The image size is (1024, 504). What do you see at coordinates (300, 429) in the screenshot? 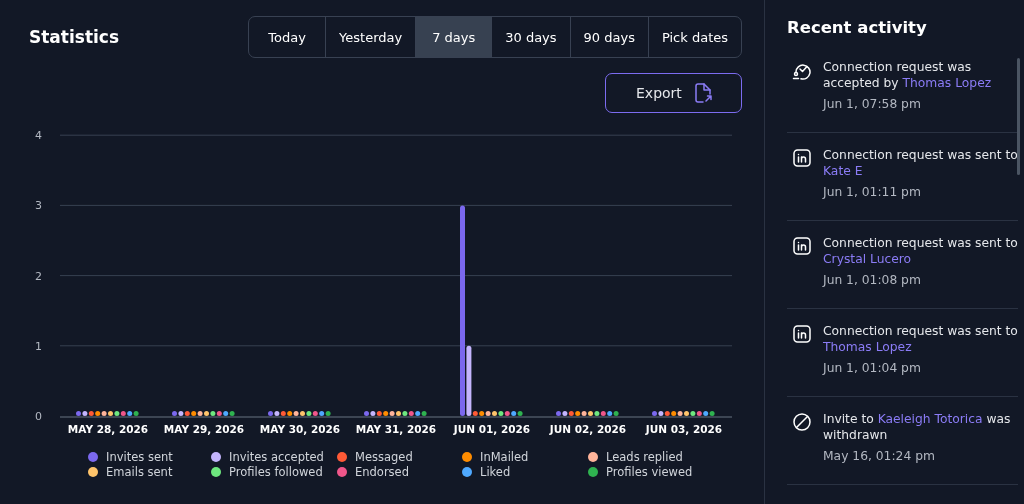
I see `x-axis-label: MAY 30, 2026` at bounding box center [300, 429].